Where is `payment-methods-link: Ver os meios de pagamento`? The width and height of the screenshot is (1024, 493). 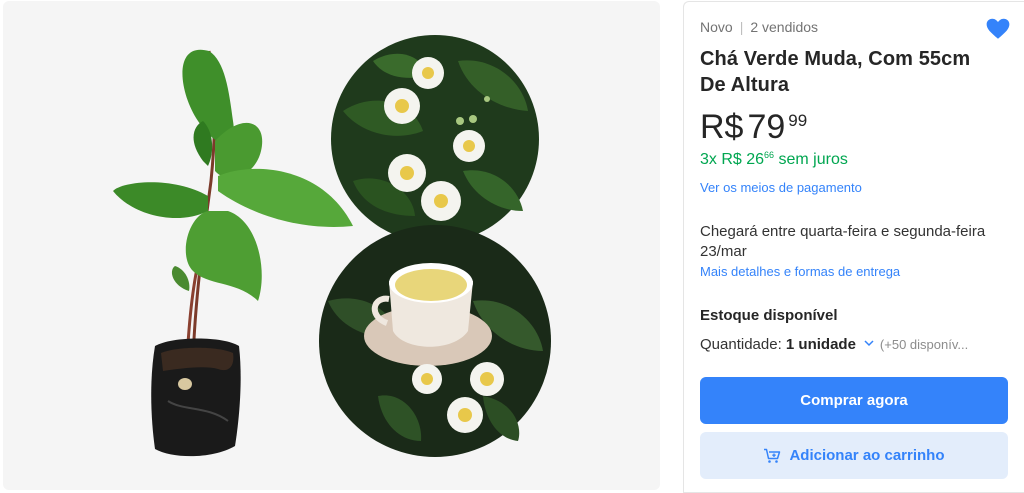 payment-methods-link: Ver os meios de pagamento is located at coordinates (781, 187).